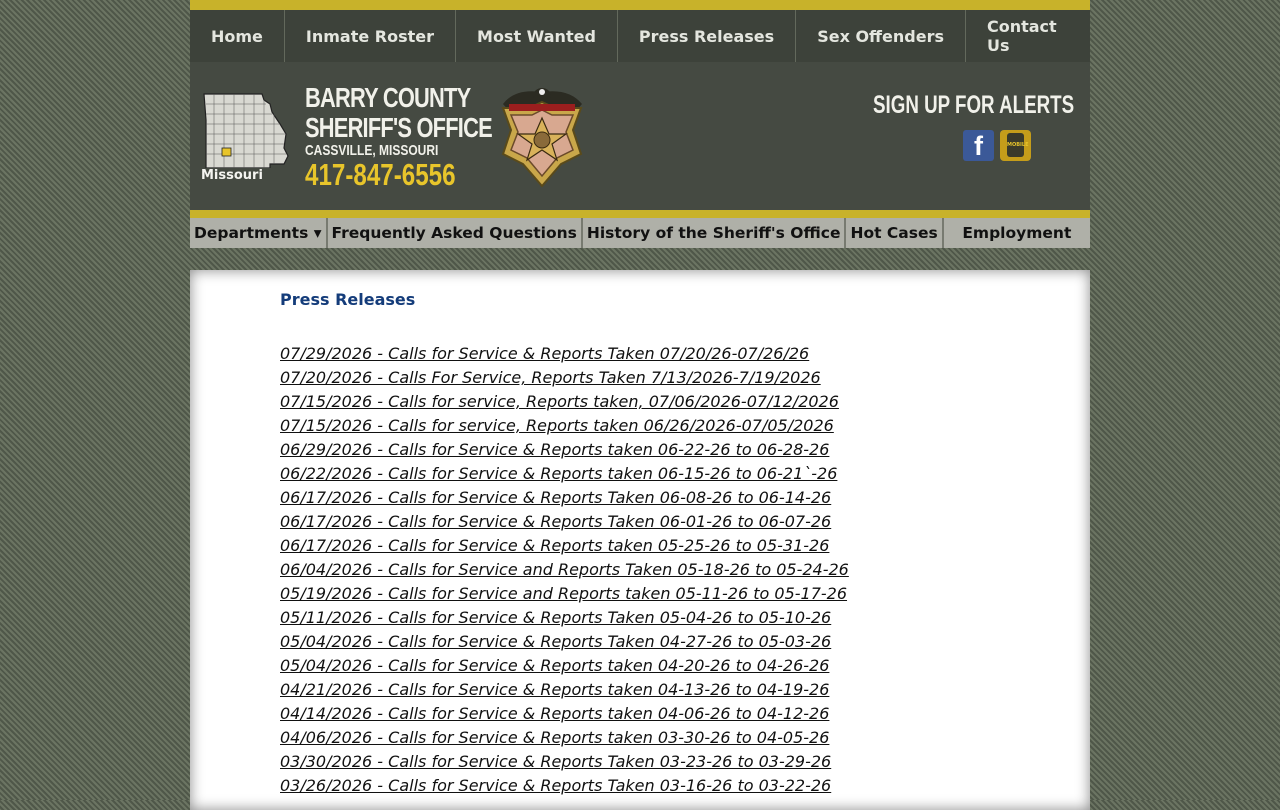  What do you see at coordinates (537, 36) in the screenshot?
I see `nav-most-wanted: Most Wanted` at bounding box center [537, 36].